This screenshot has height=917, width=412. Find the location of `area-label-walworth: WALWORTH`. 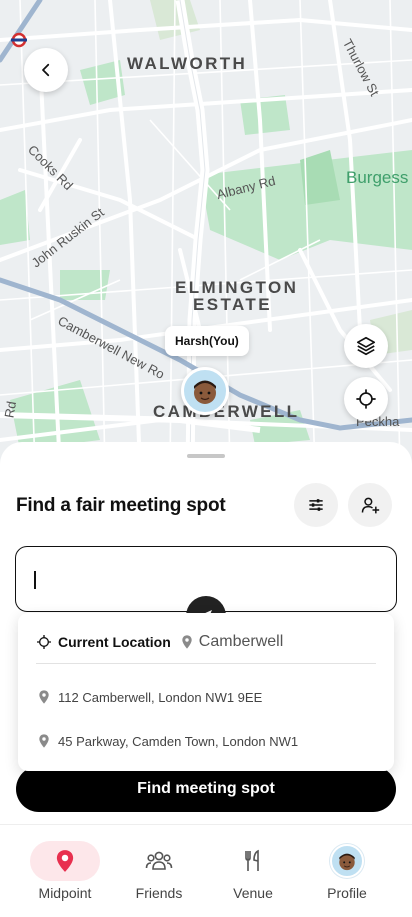

area-label-walworth: WALWORTH is located at coordinates (187, 63).